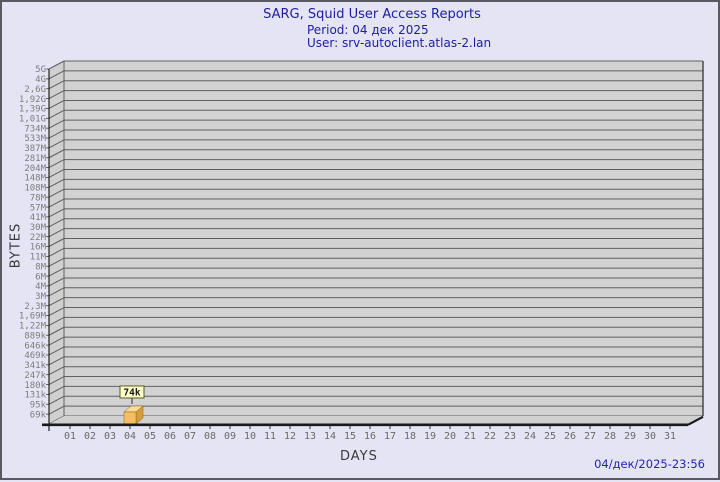 The height and width of the screenshot is (482, 720). What do you see at coordinates (35, 396) in the screenshot?
I see `y-tick-label: 131k` at bounding box center [35, 396].